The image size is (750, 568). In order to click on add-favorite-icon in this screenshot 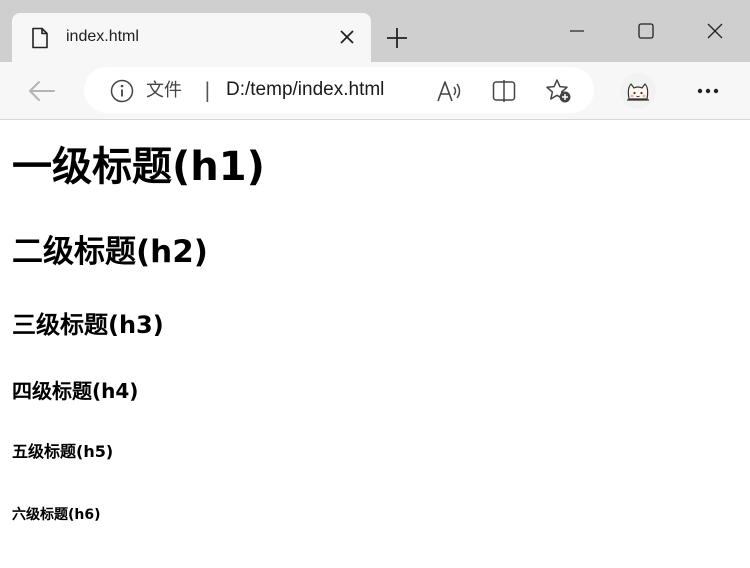, I will do `click(559, 91)`.